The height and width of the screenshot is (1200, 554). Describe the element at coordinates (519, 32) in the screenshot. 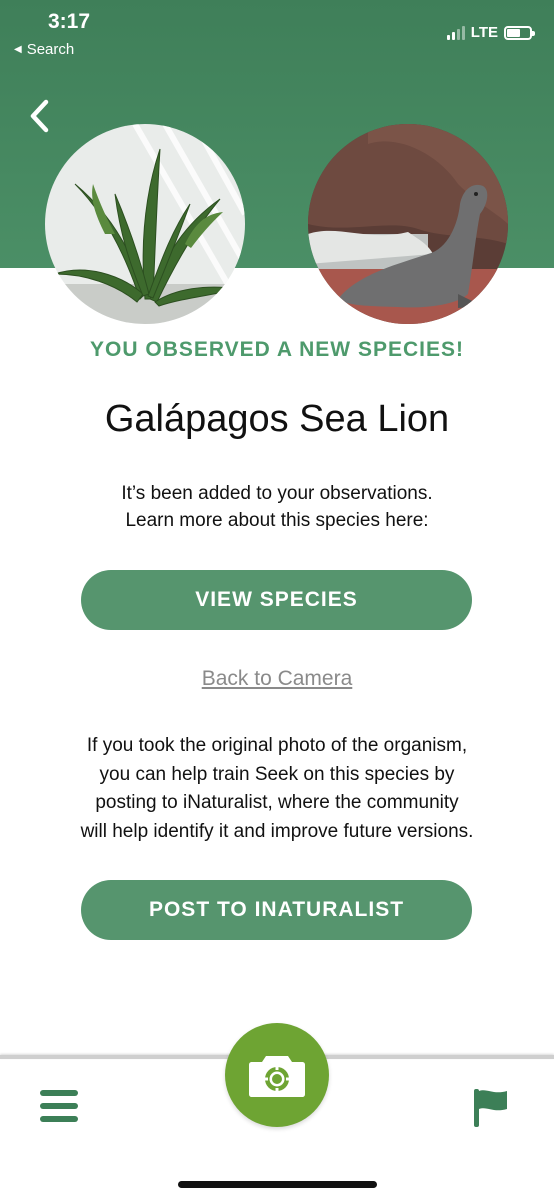

I see `battery-icon` at that location.